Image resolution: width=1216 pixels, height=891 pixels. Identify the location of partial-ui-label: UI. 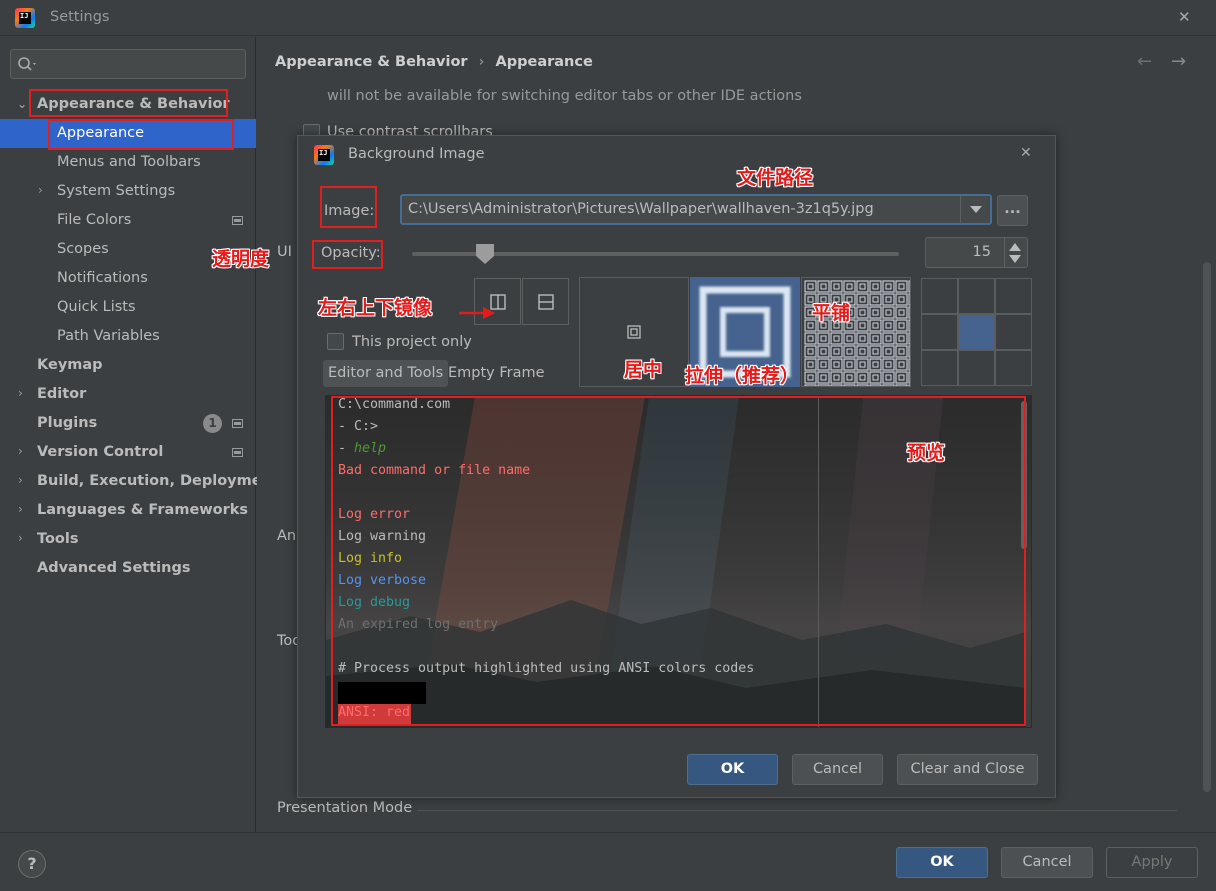
(284, 252).